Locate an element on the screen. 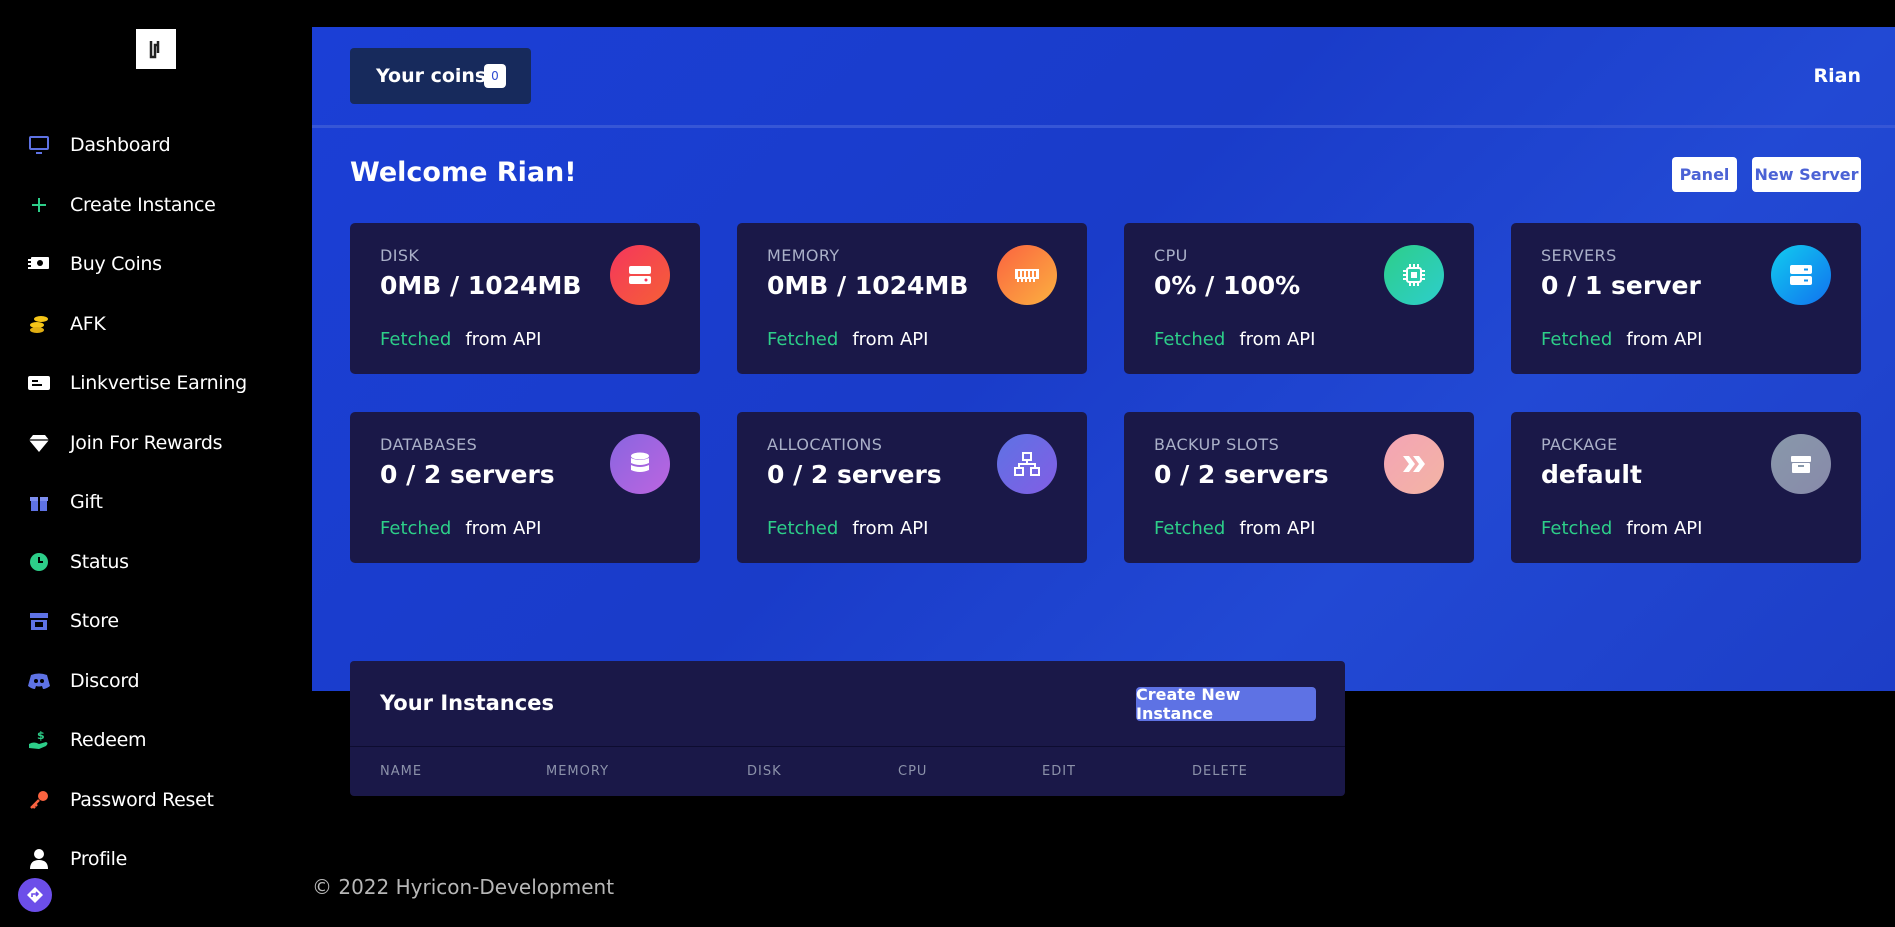  column-header-edit: EDIT is located at coordinates (1059, 771).